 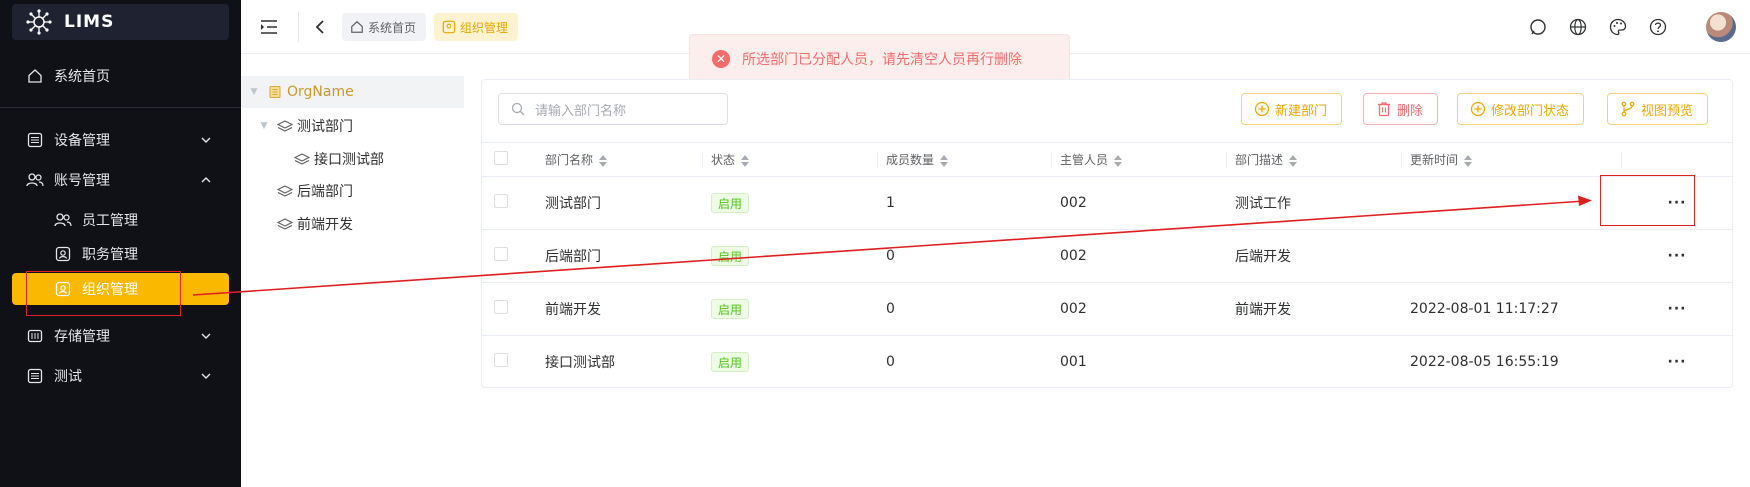 What do you see at coordinates (1618, 27) in the screenshot?
I see `palette-icon` at bounding box center [1618, 27].